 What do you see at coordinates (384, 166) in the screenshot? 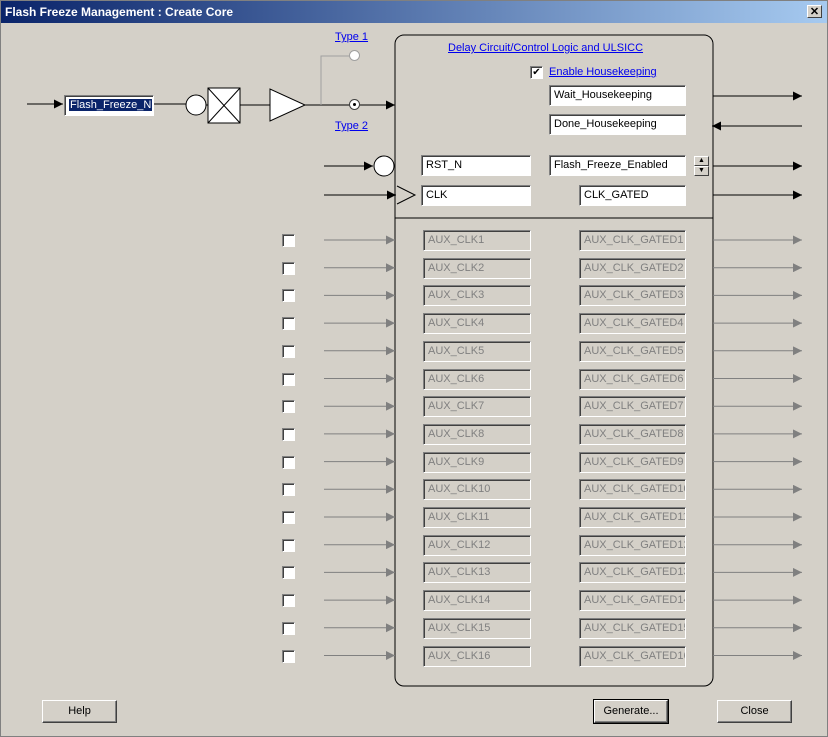
I see `rst-bubble` at bounding box center [384, 166].